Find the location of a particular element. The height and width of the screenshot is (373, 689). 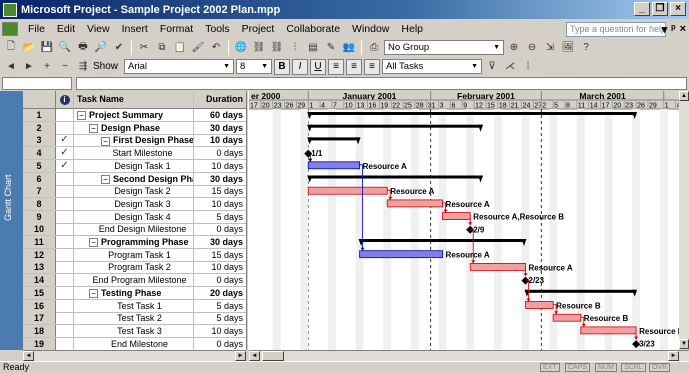

font-dropdown: Arial ▼ is located at coordinates (179, 66).